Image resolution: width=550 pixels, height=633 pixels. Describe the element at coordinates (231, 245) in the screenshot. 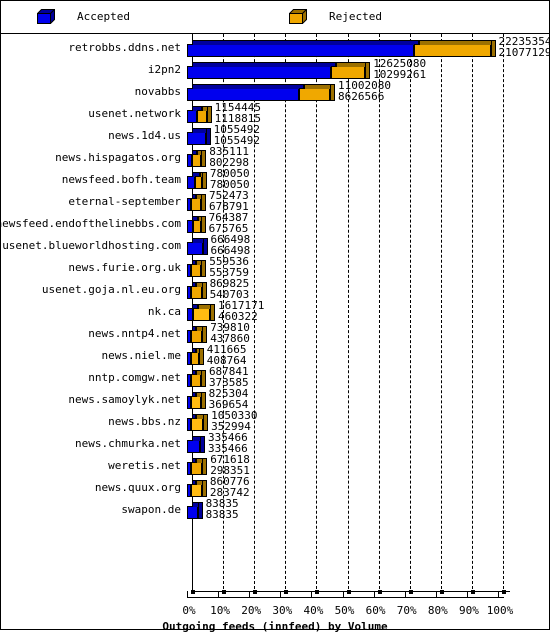

I see `bar-value-labels: 666498 666498` at that location.